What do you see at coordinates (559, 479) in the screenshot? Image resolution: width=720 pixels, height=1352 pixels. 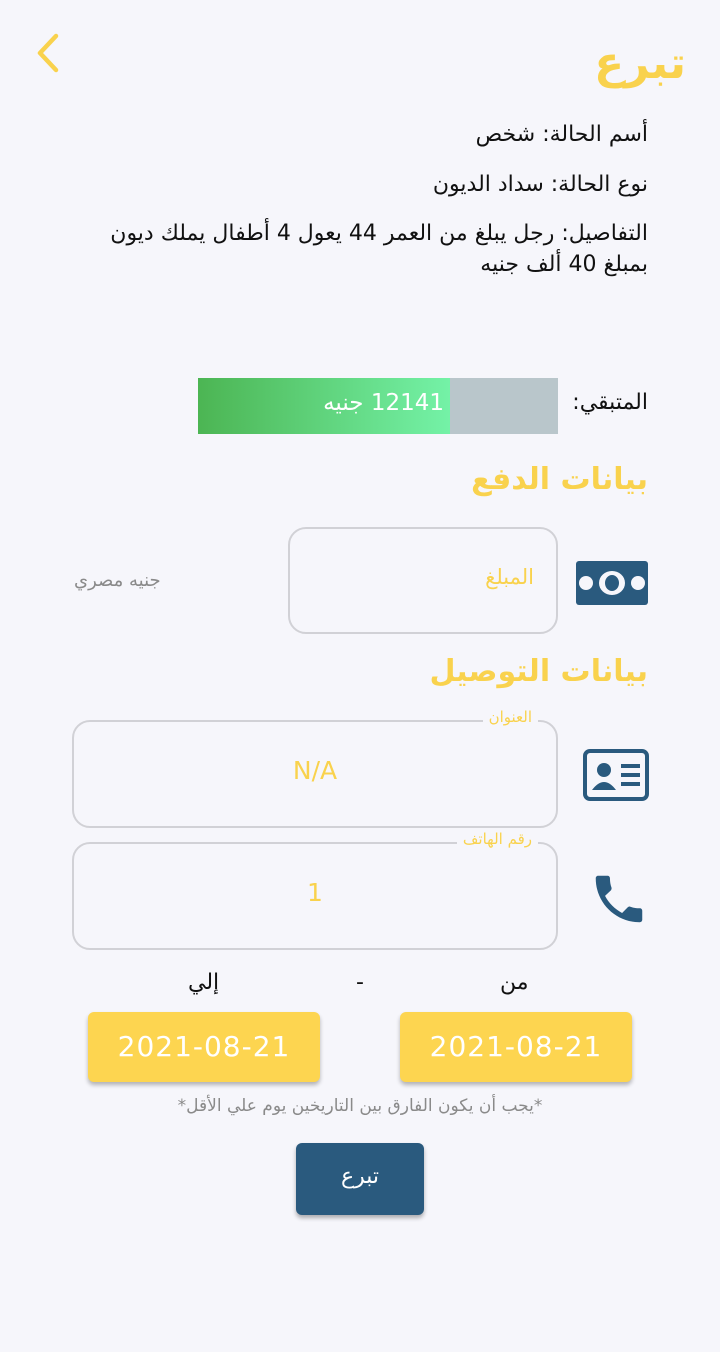 I see `payment-section-title: بيانات الدفع` at bounding box center [559, 479].